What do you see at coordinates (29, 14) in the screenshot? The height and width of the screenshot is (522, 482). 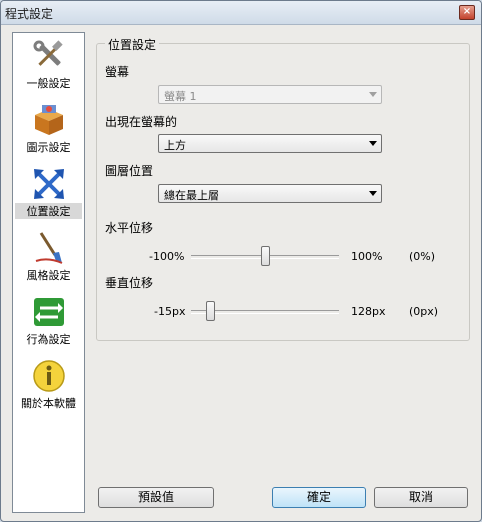 I see `window-title: 程式設定` at bounding box center [29, 14].